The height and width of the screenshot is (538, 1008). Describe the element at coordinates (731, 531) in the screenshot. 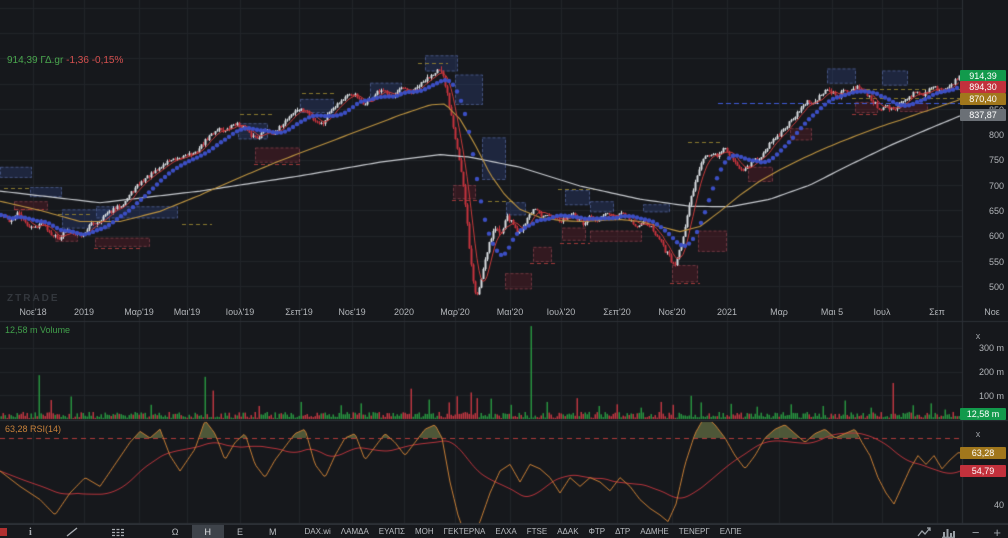

I see `symbol-tab-ΕΛΠΕ: ΕΛΠΕ` at that location.